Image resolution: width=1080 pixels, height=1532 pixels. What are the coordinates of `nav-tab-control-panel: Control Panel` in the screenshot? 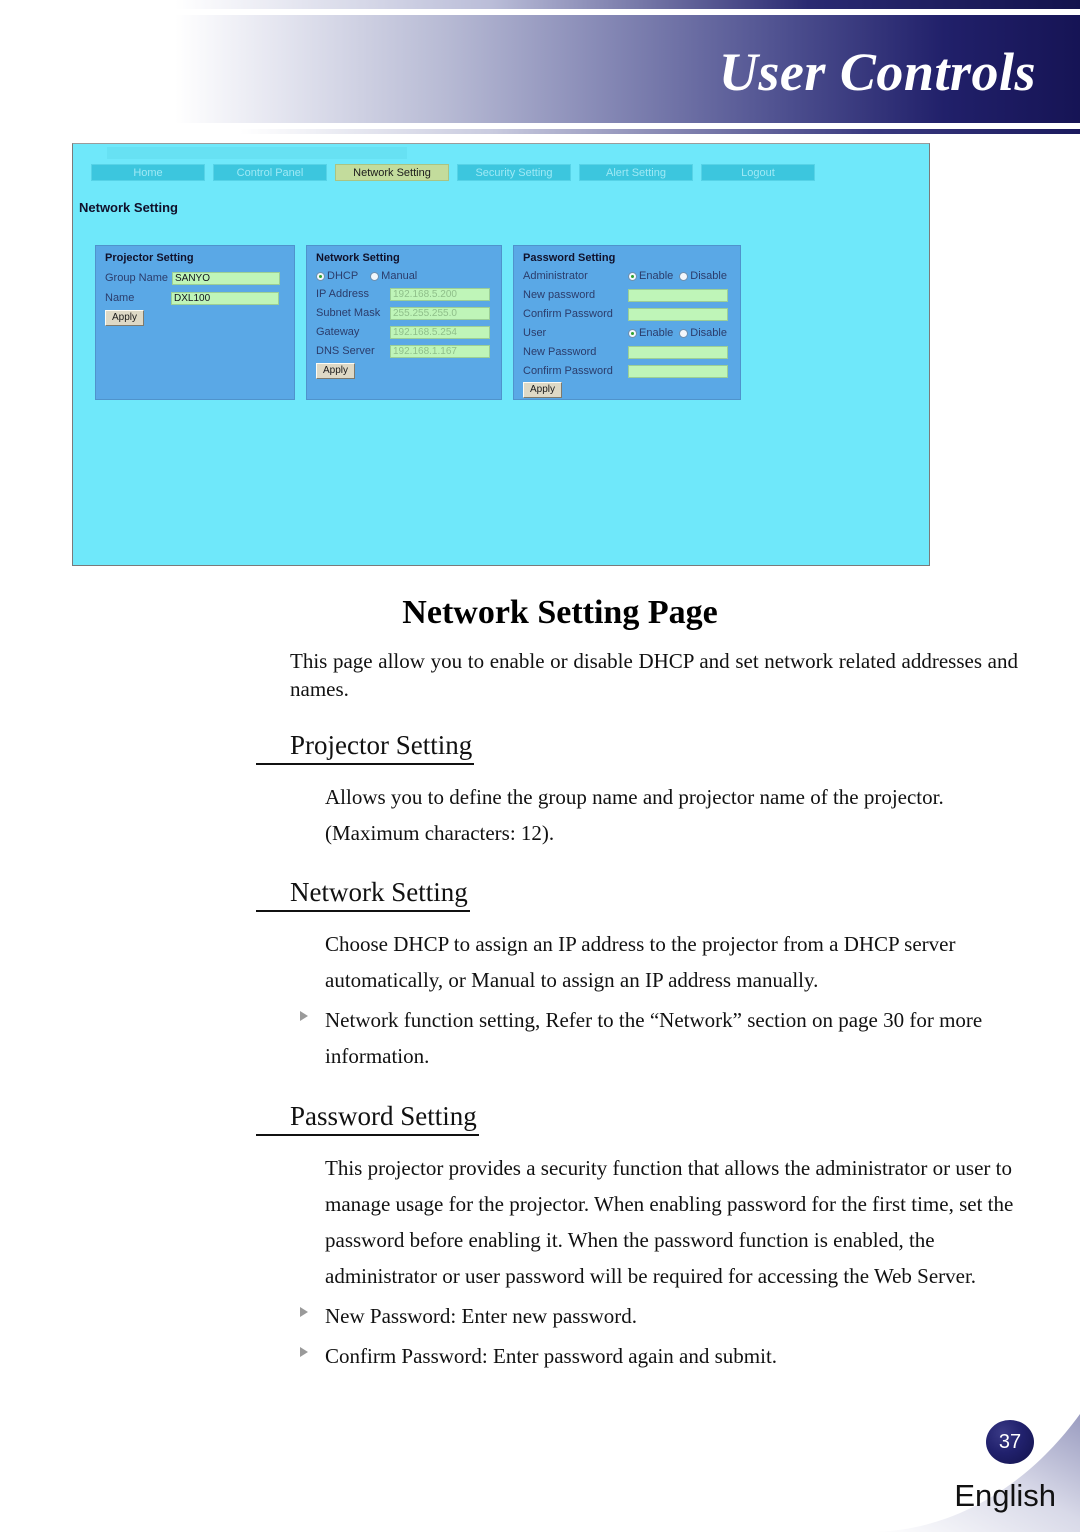 It's located at (270, 172).